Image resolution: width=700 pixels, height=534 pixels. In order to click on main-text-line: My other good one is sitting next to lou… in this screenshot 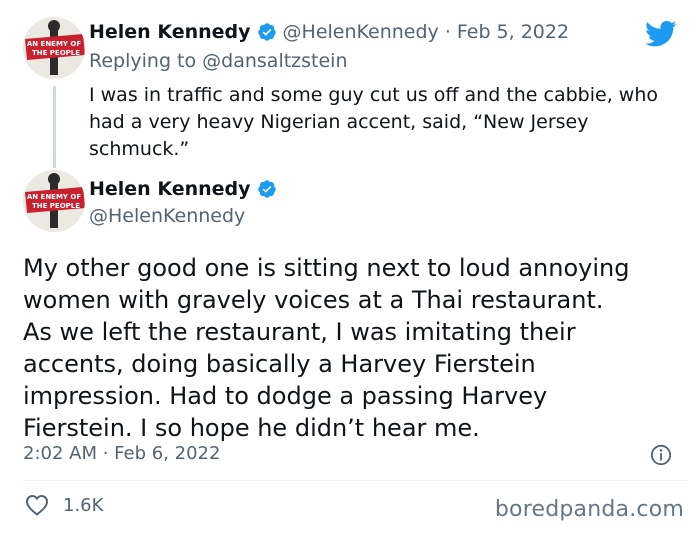, I will do `click(326, 268)`.